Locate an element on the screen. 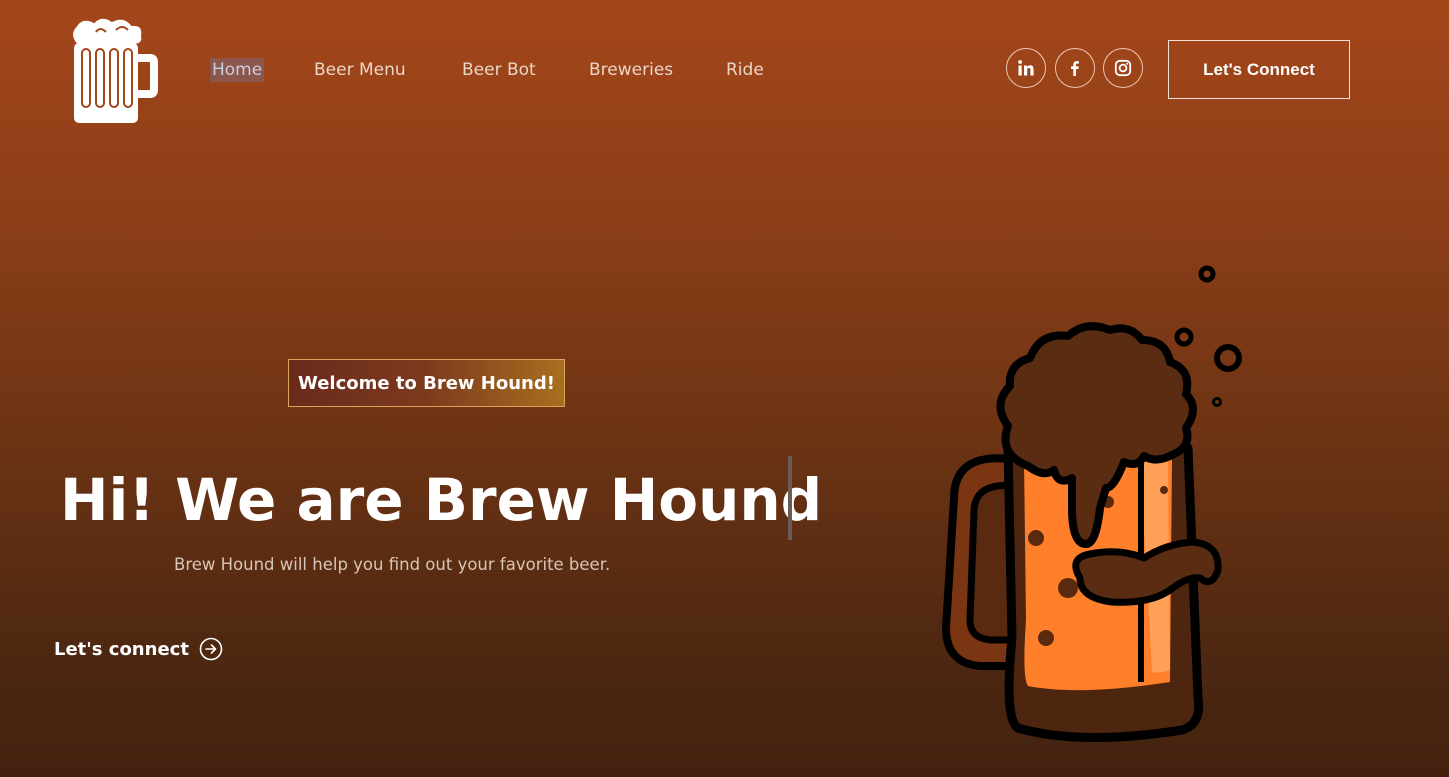 The width and height of the screenshot is (1449, 777). beer-mug-illustration-icon is located at coordinates (1092, 504).